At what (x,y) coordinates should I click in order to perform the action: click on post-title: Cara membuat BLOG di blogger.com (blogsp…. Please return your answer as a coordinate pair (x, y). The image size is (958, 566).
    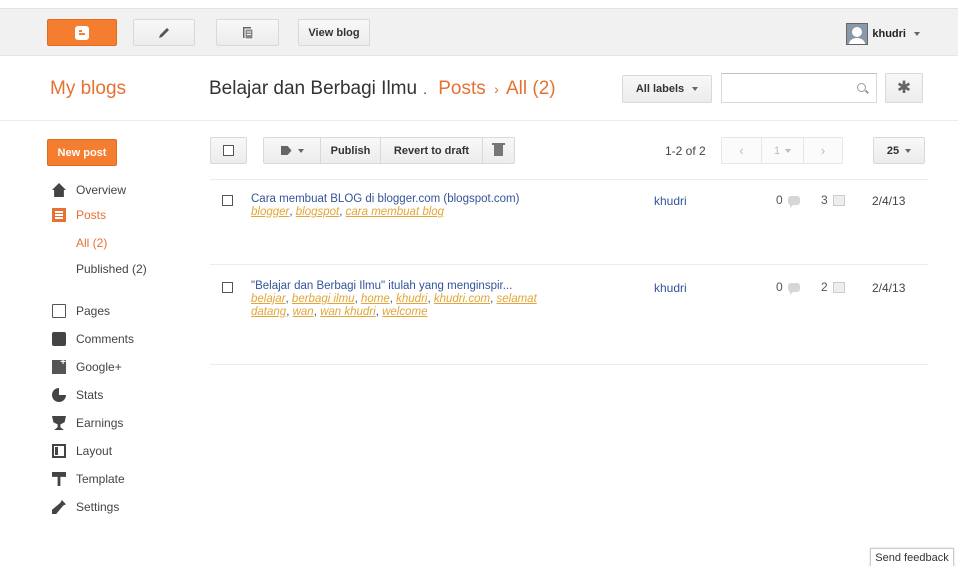
    Looking at the image, I should click on (385, 199).